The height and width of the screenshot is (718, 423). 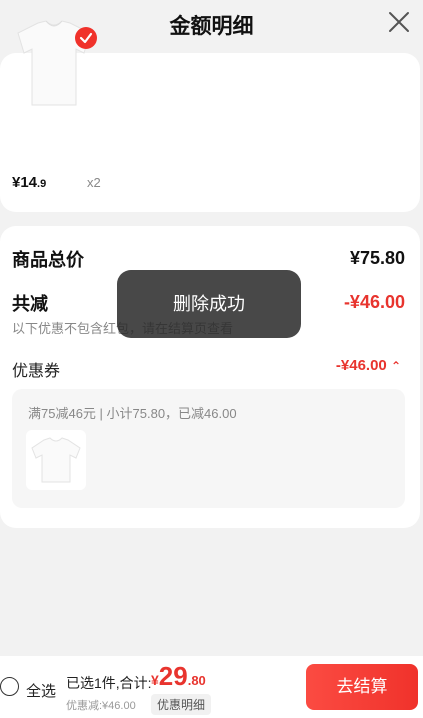 What do you see at coordinates (94, 182) in the screenshot?
I see `item-quantity: x2` at bounding box center [94, 182].